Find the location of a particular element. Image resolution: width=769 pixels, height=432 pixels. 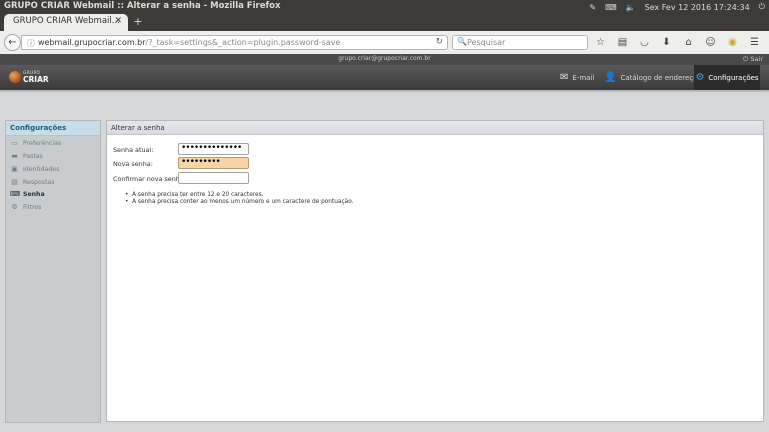

reading-list-icon: ▤ is located at coordinates (622, 42).